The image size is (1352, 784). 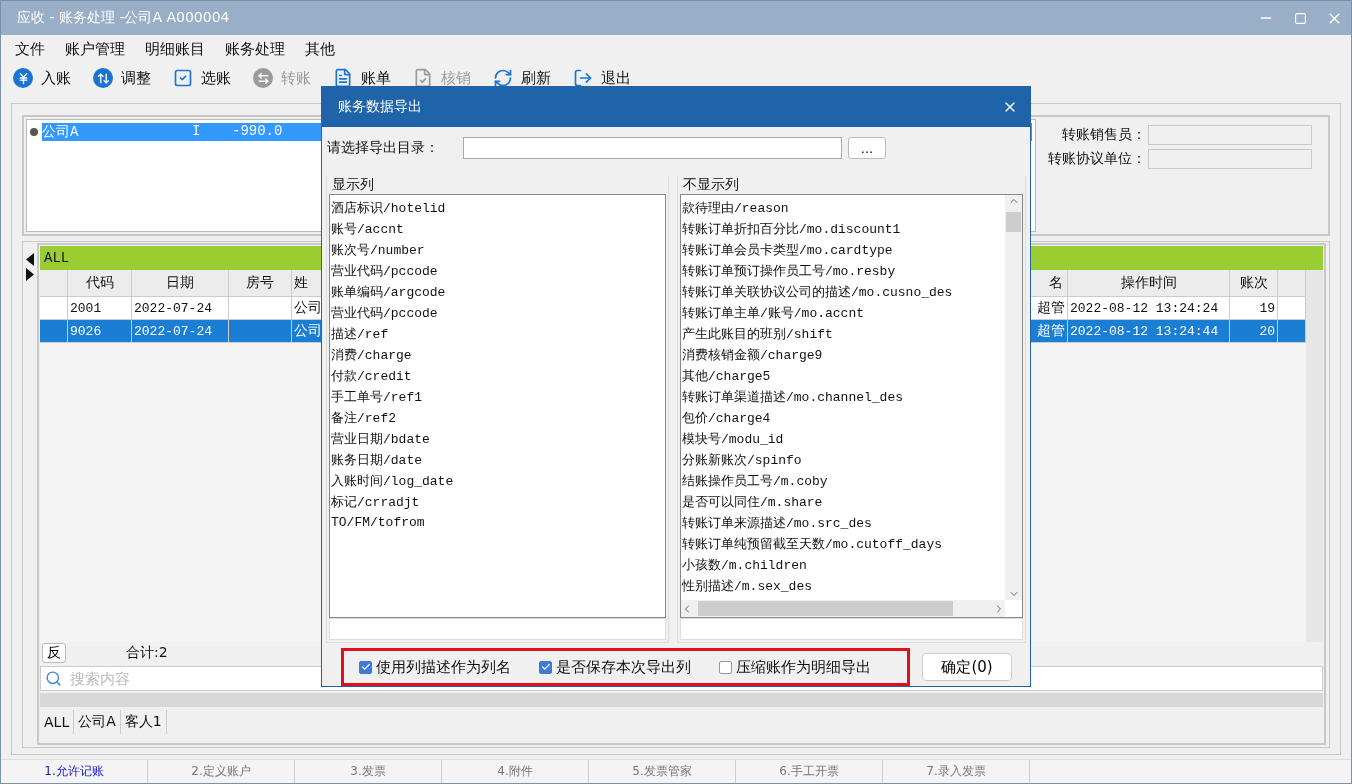 What do you see at coordinates (100, 331) in the screenshot?
I see `table-cell: 9026` at bounding box center [100, 331].